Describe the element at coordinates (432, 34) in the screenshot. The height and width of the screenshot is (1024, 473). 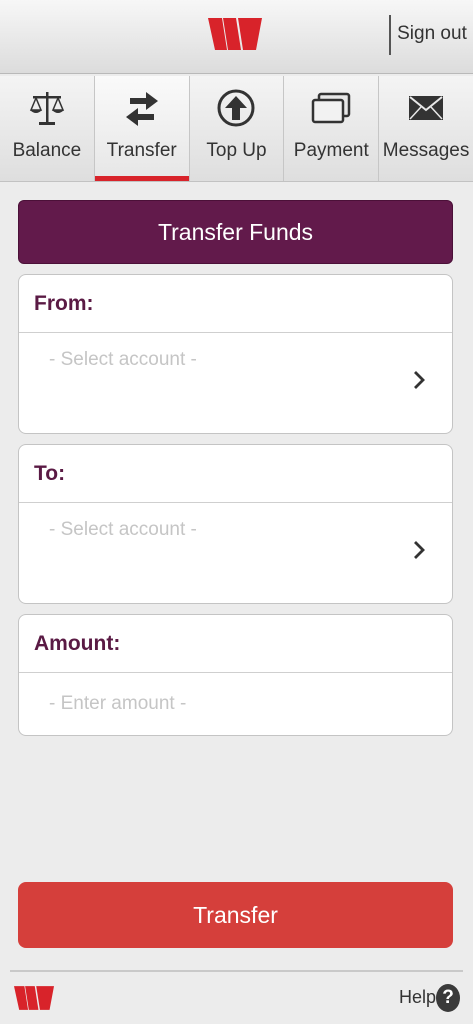
I see `sign-out-button: Sign out` at that location.